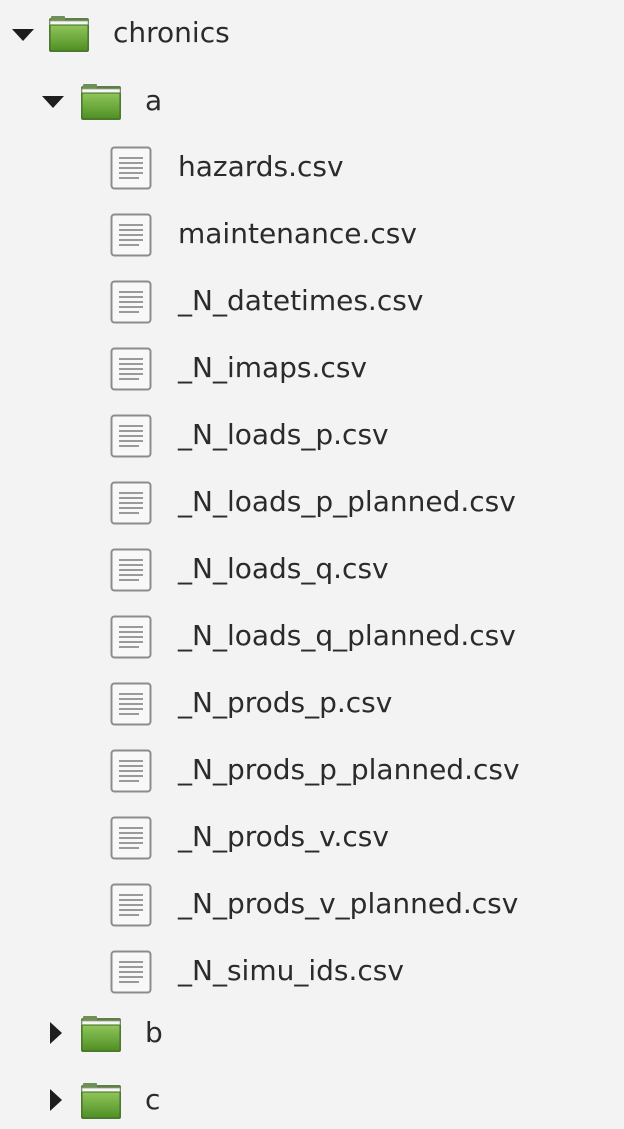 Image resolution: width=624 pixels, height=1129 pixels. I want to click on tree-item-file: _N_imaps.csv, so click(312, 369).